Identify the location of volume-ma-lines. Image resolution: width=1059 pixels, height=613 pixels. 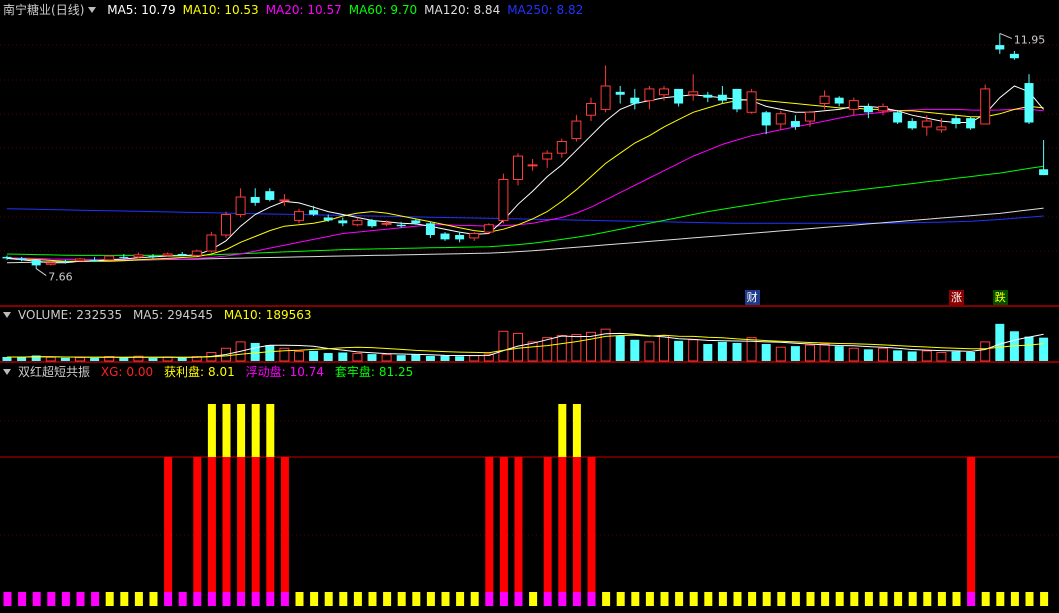
(525, 345).